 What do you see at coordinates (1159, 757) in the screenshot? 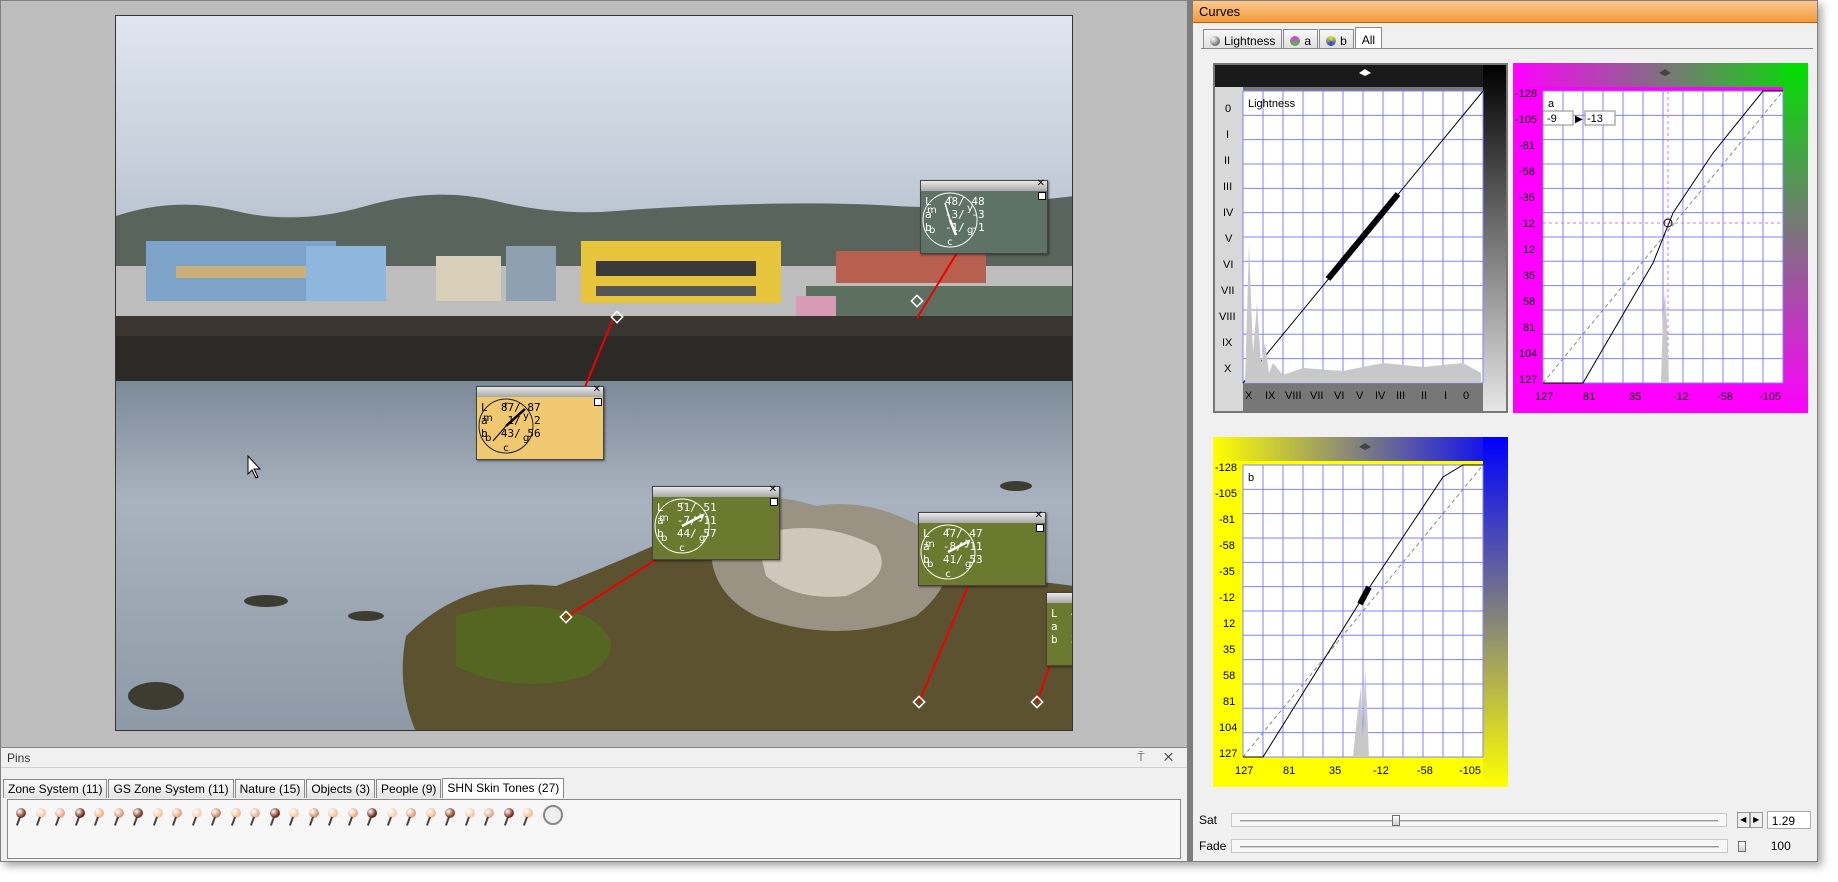
I see `pin-close-icons: ⍑ ✕` at bounding box center [1159, 757].